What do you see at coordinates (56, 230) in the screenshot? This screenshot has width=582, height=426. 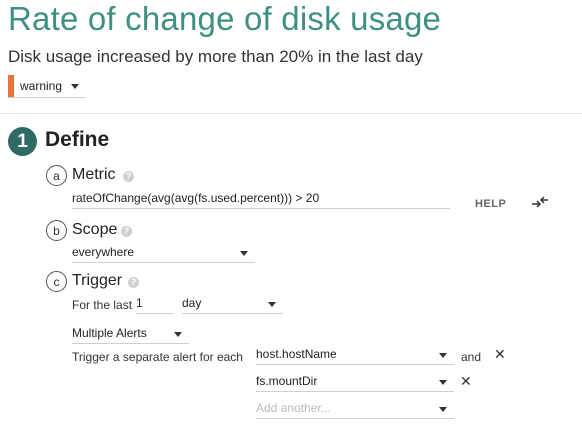 I see `section-letter-b: b` at bounding box center [56, 230].